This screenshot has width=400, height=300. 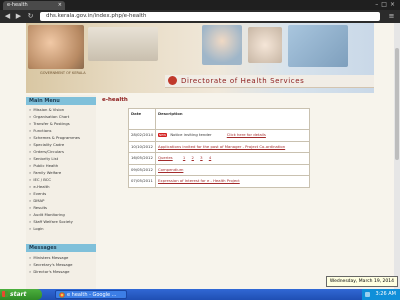 I want to click on table-header-row: Date Description, so click(x=219, y=119).